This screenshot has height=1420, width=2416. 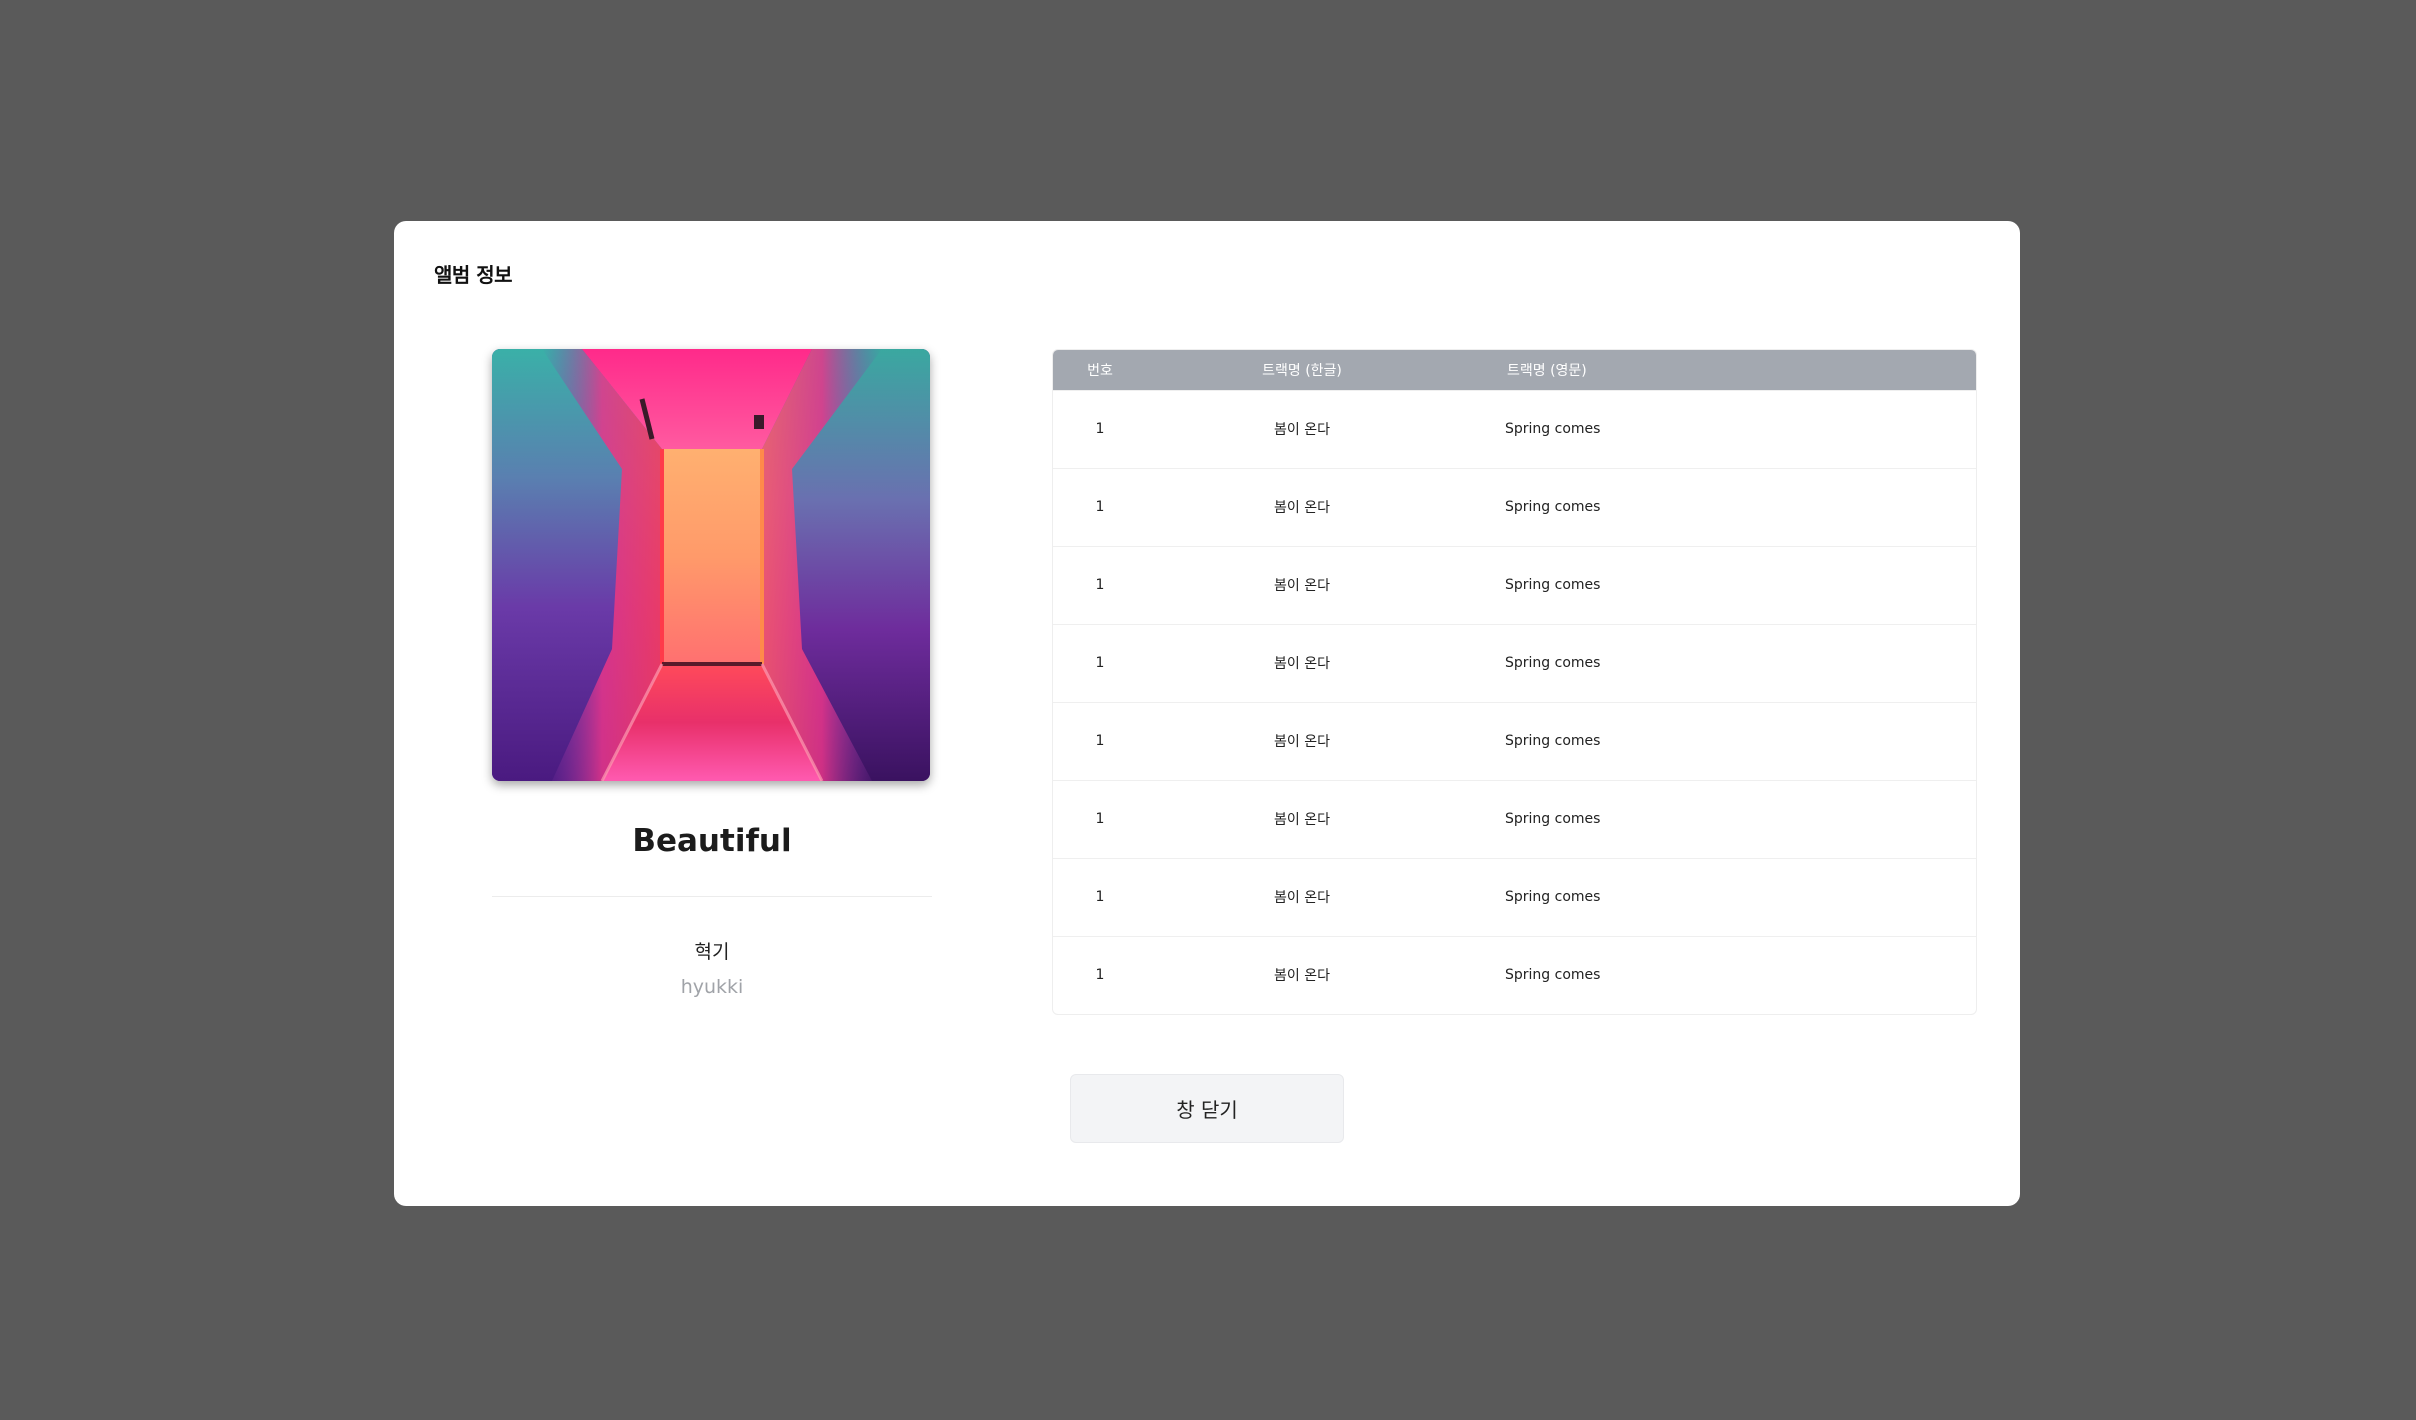 I want to click on column-header-number: 번호, so click(x=1100, y=370).